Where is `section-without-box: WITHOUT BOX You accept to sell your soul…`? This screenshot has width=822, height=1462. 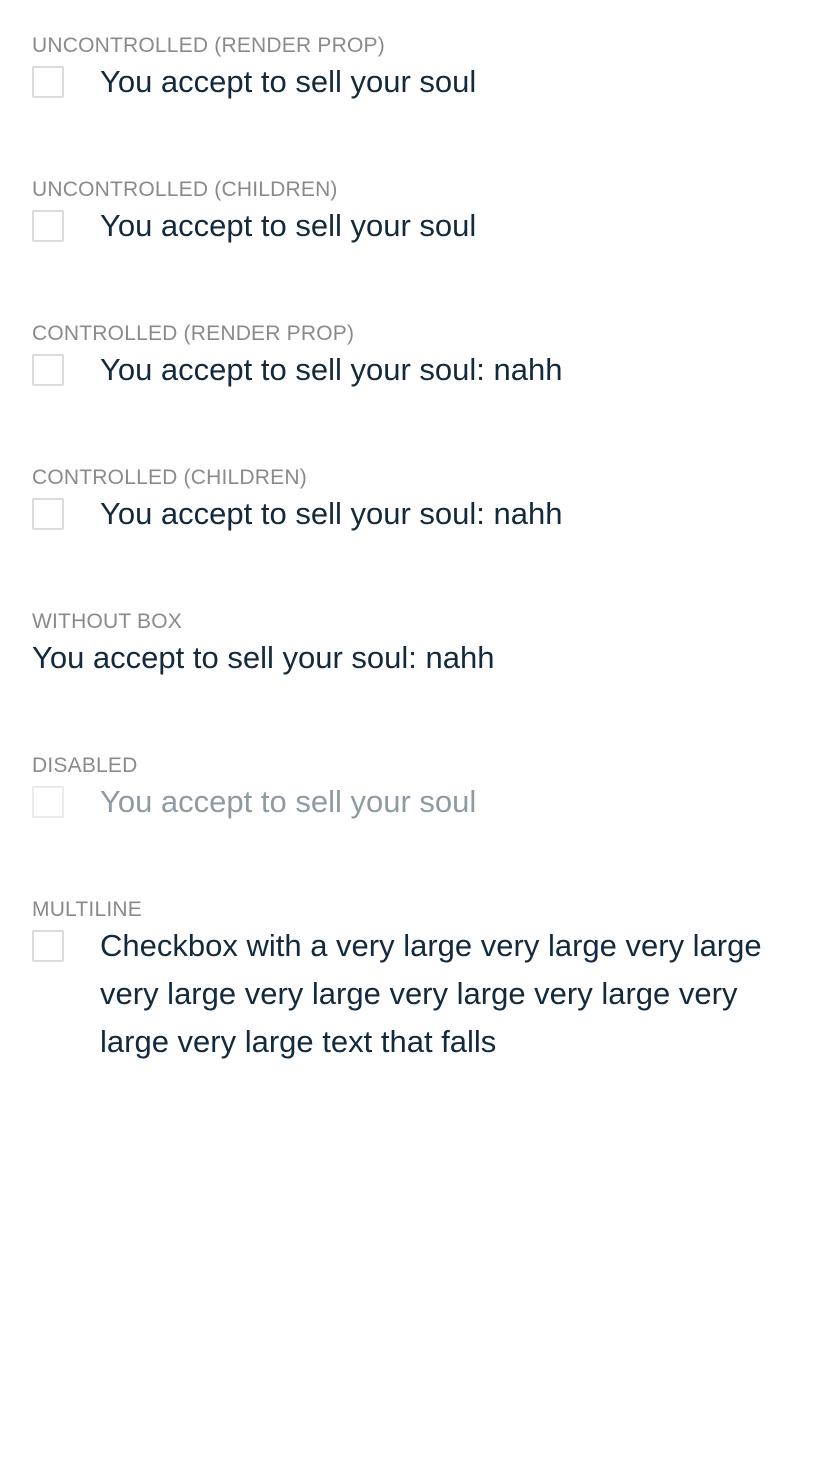
section-without-box: WITHOUT BOX You accept to sell your soul… is located at coordinates (412, 646).